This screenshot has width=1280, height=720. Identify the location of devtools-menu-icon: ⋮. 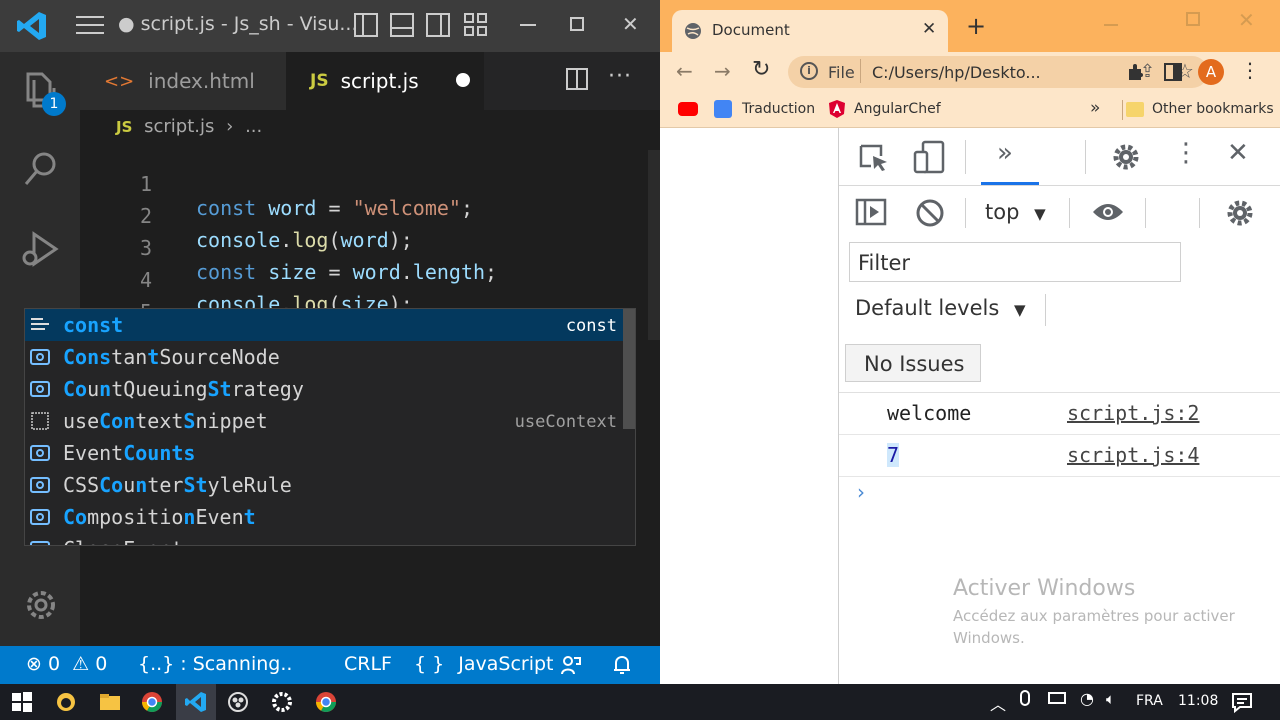
(1186, 153).